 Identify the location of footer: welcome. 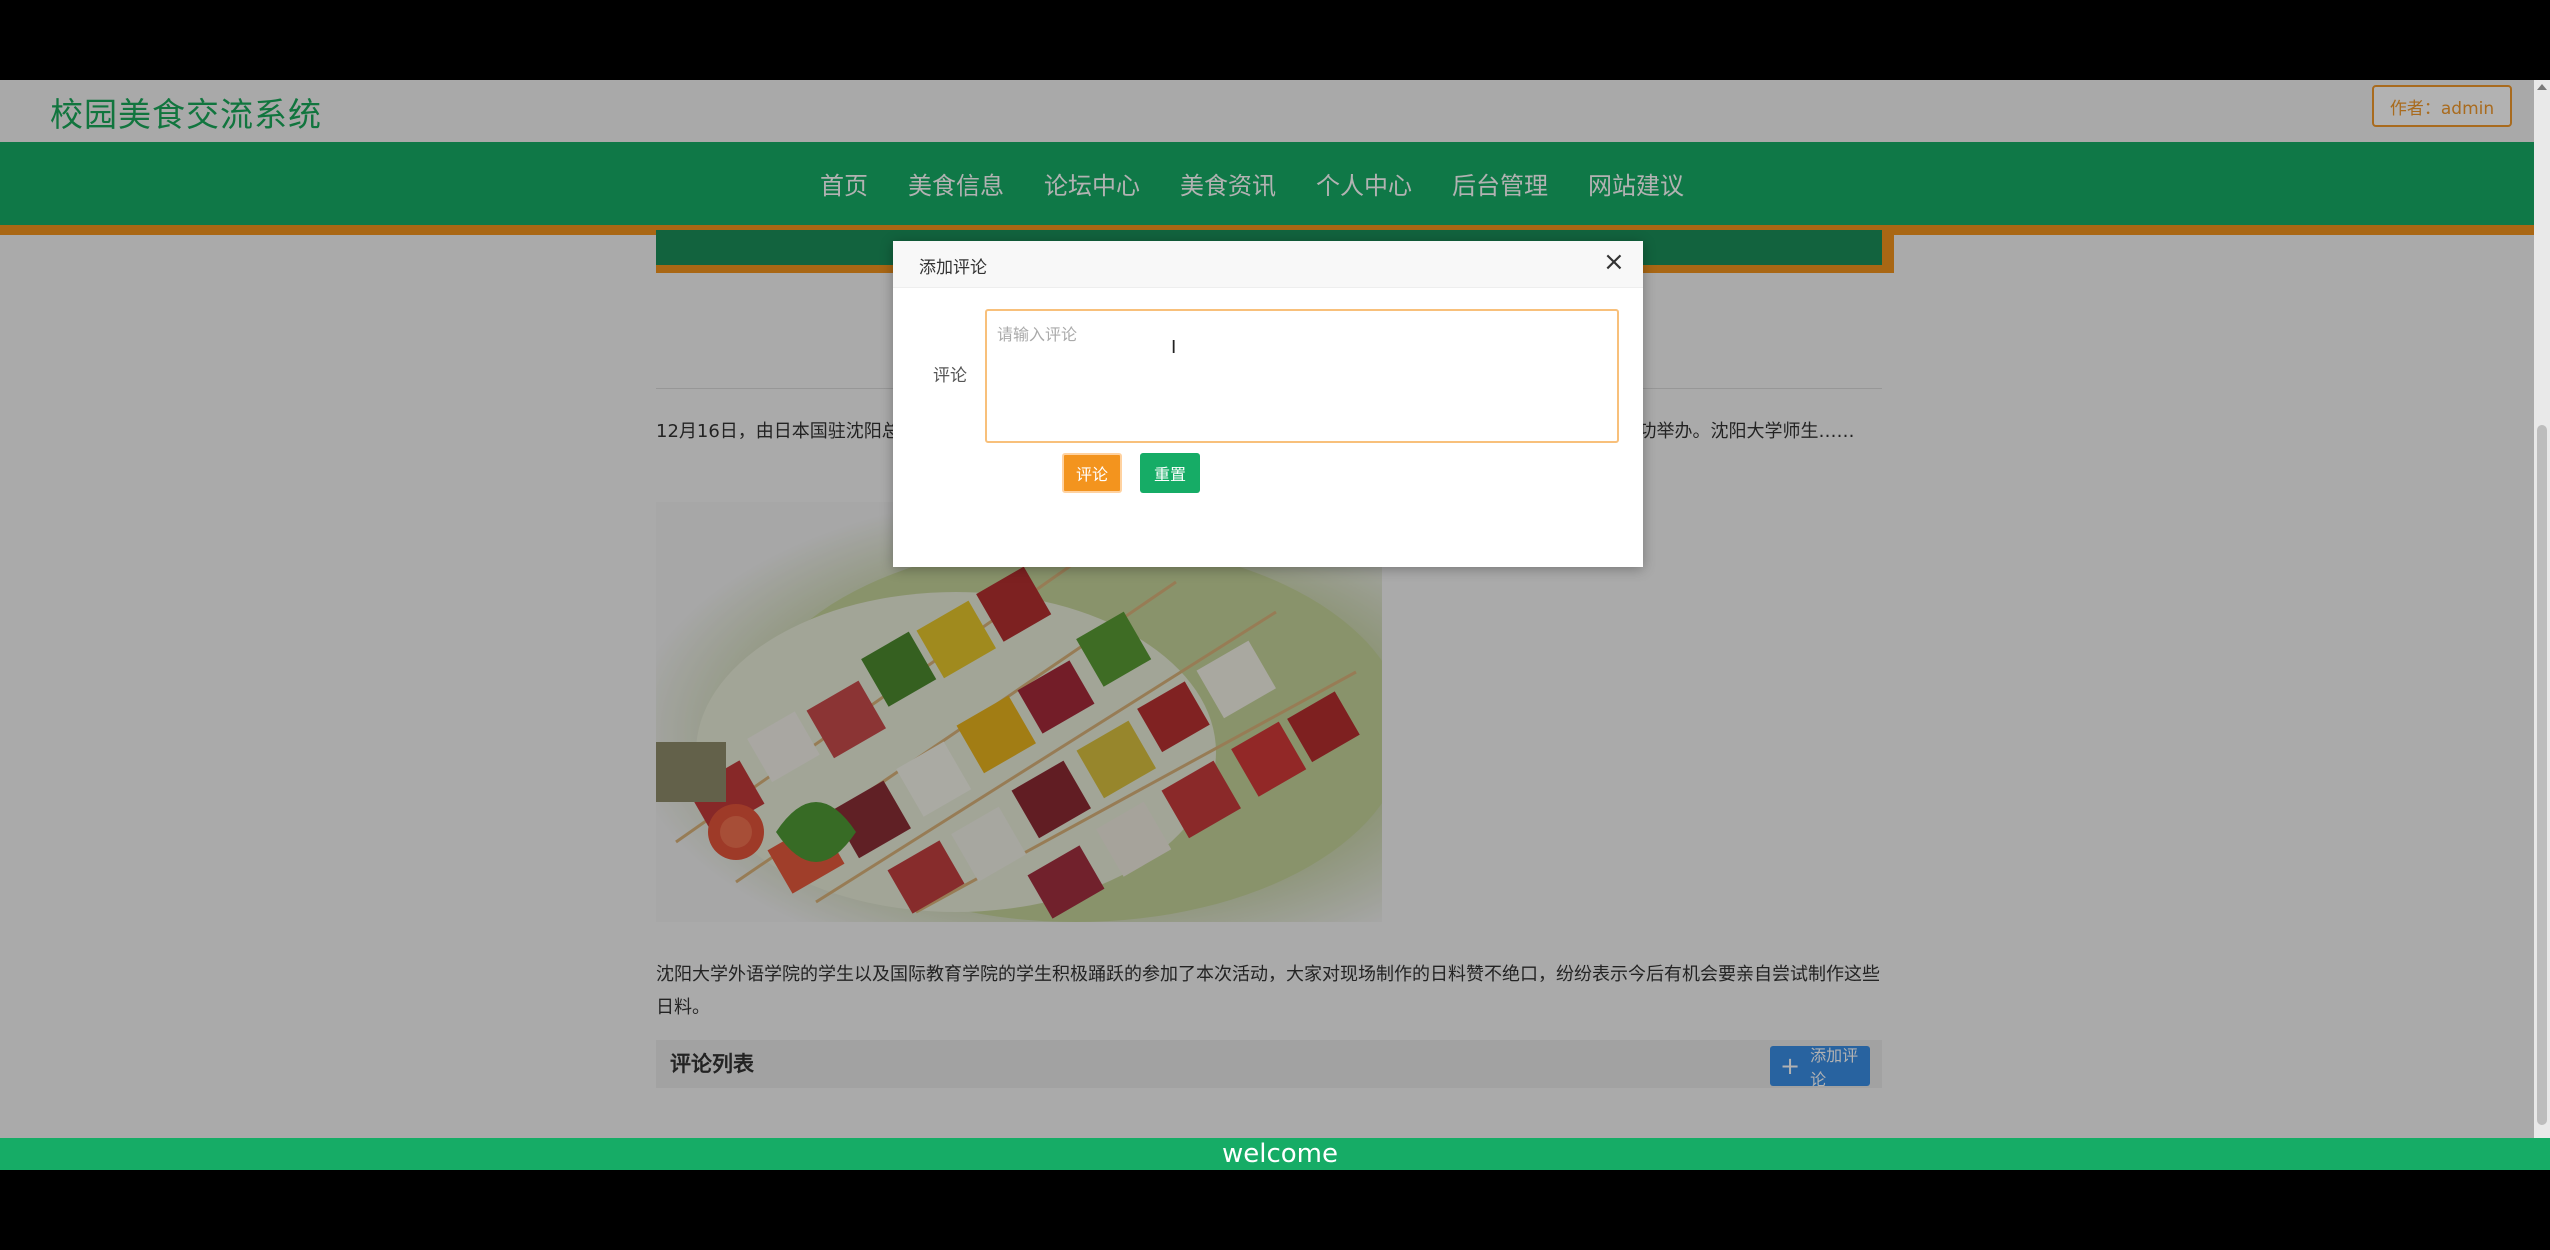
(1275, 1154).